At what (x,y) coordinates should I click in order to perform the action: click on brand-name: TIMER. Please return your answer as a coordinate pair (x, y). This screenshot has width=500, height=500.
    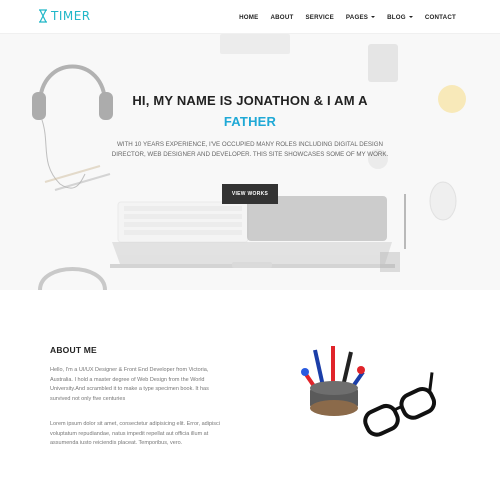
    Looking at the image, I should click on (71, 16).